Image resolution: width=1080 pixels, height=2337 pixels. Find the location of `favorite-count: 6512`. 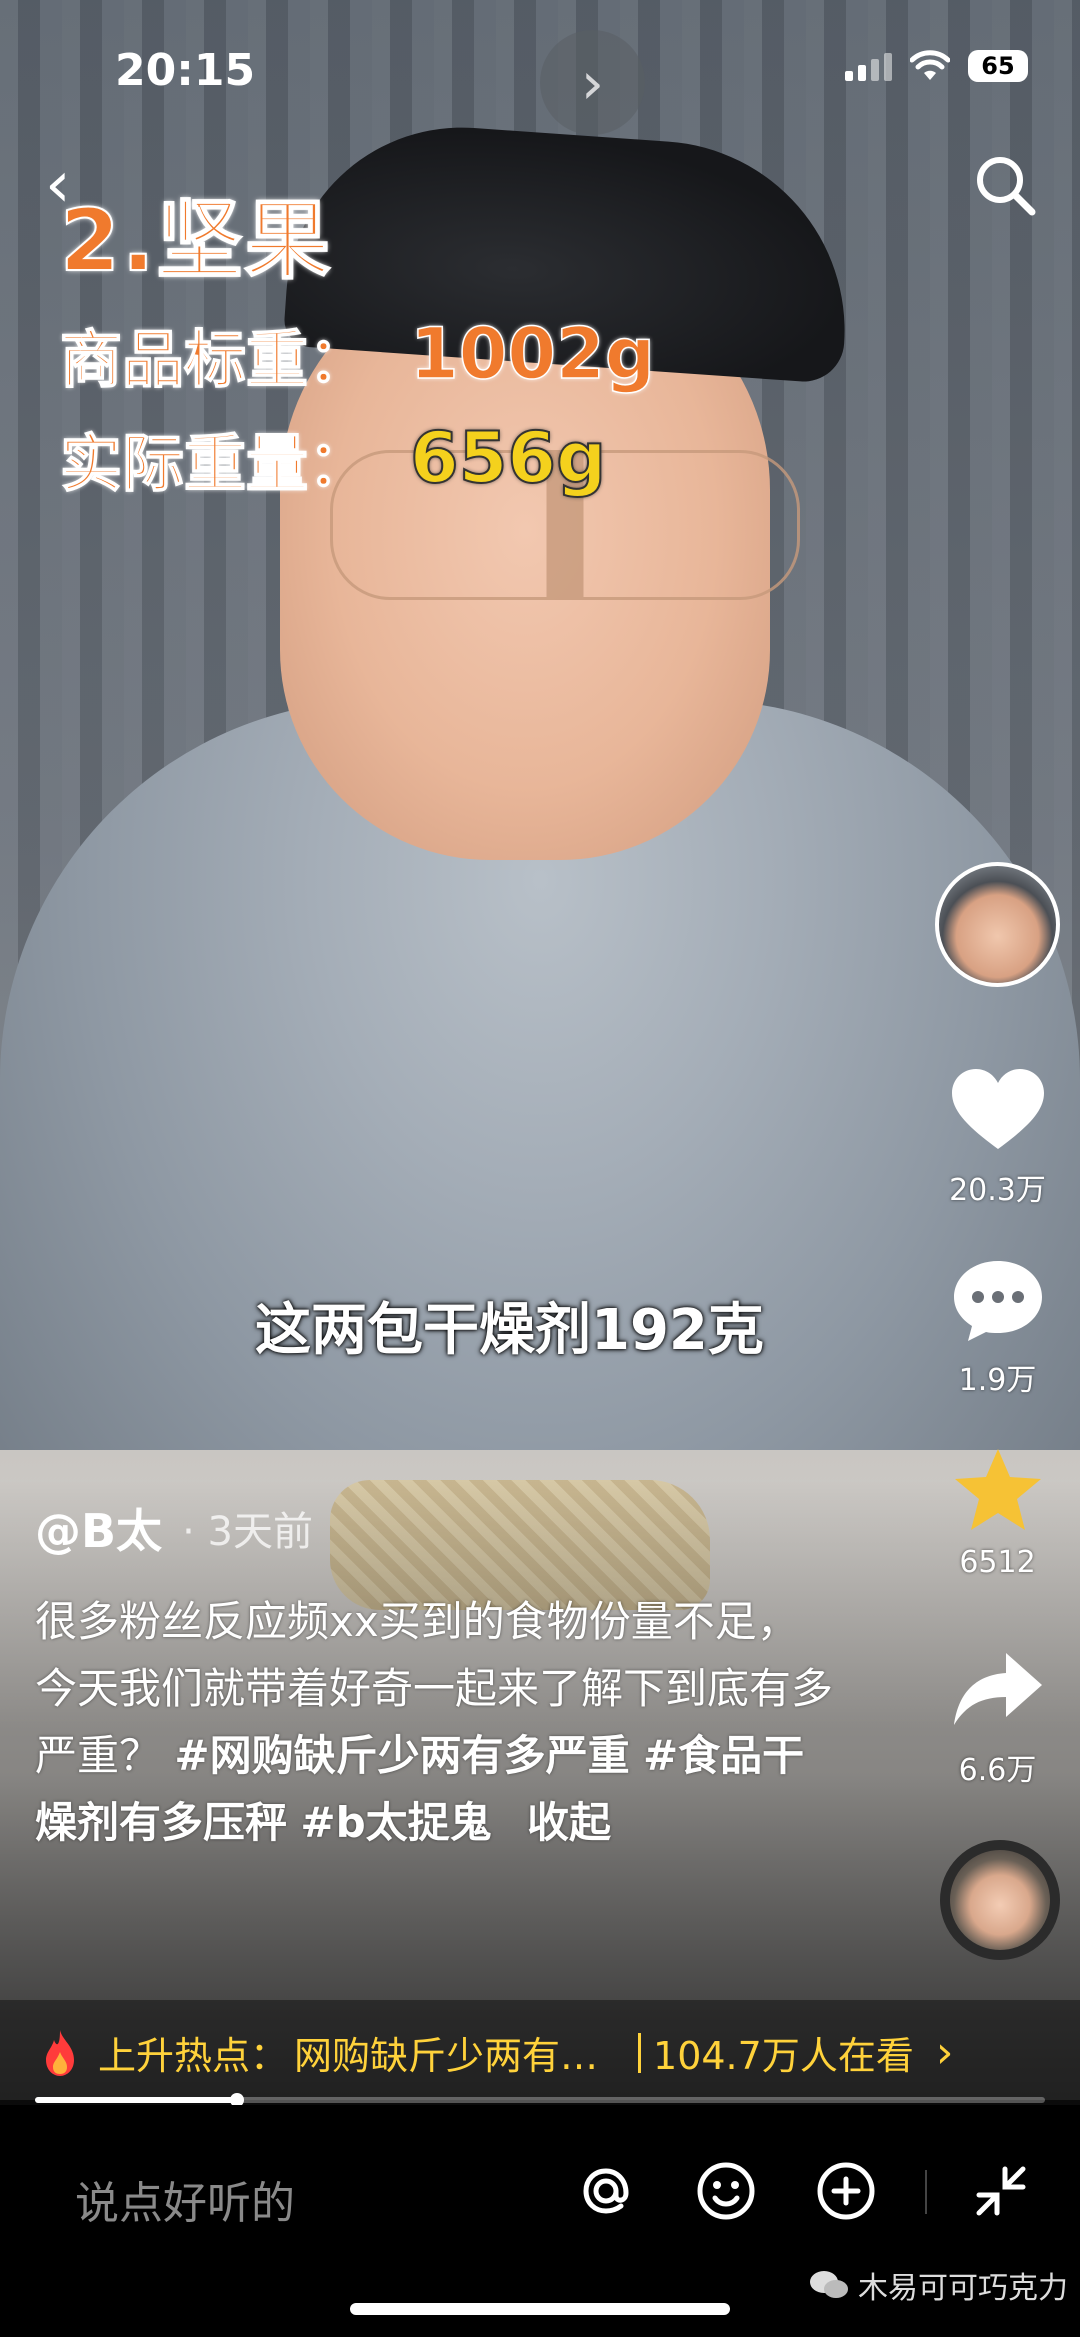

favorite-count: 6512 is located at coordinates (997, 1562).